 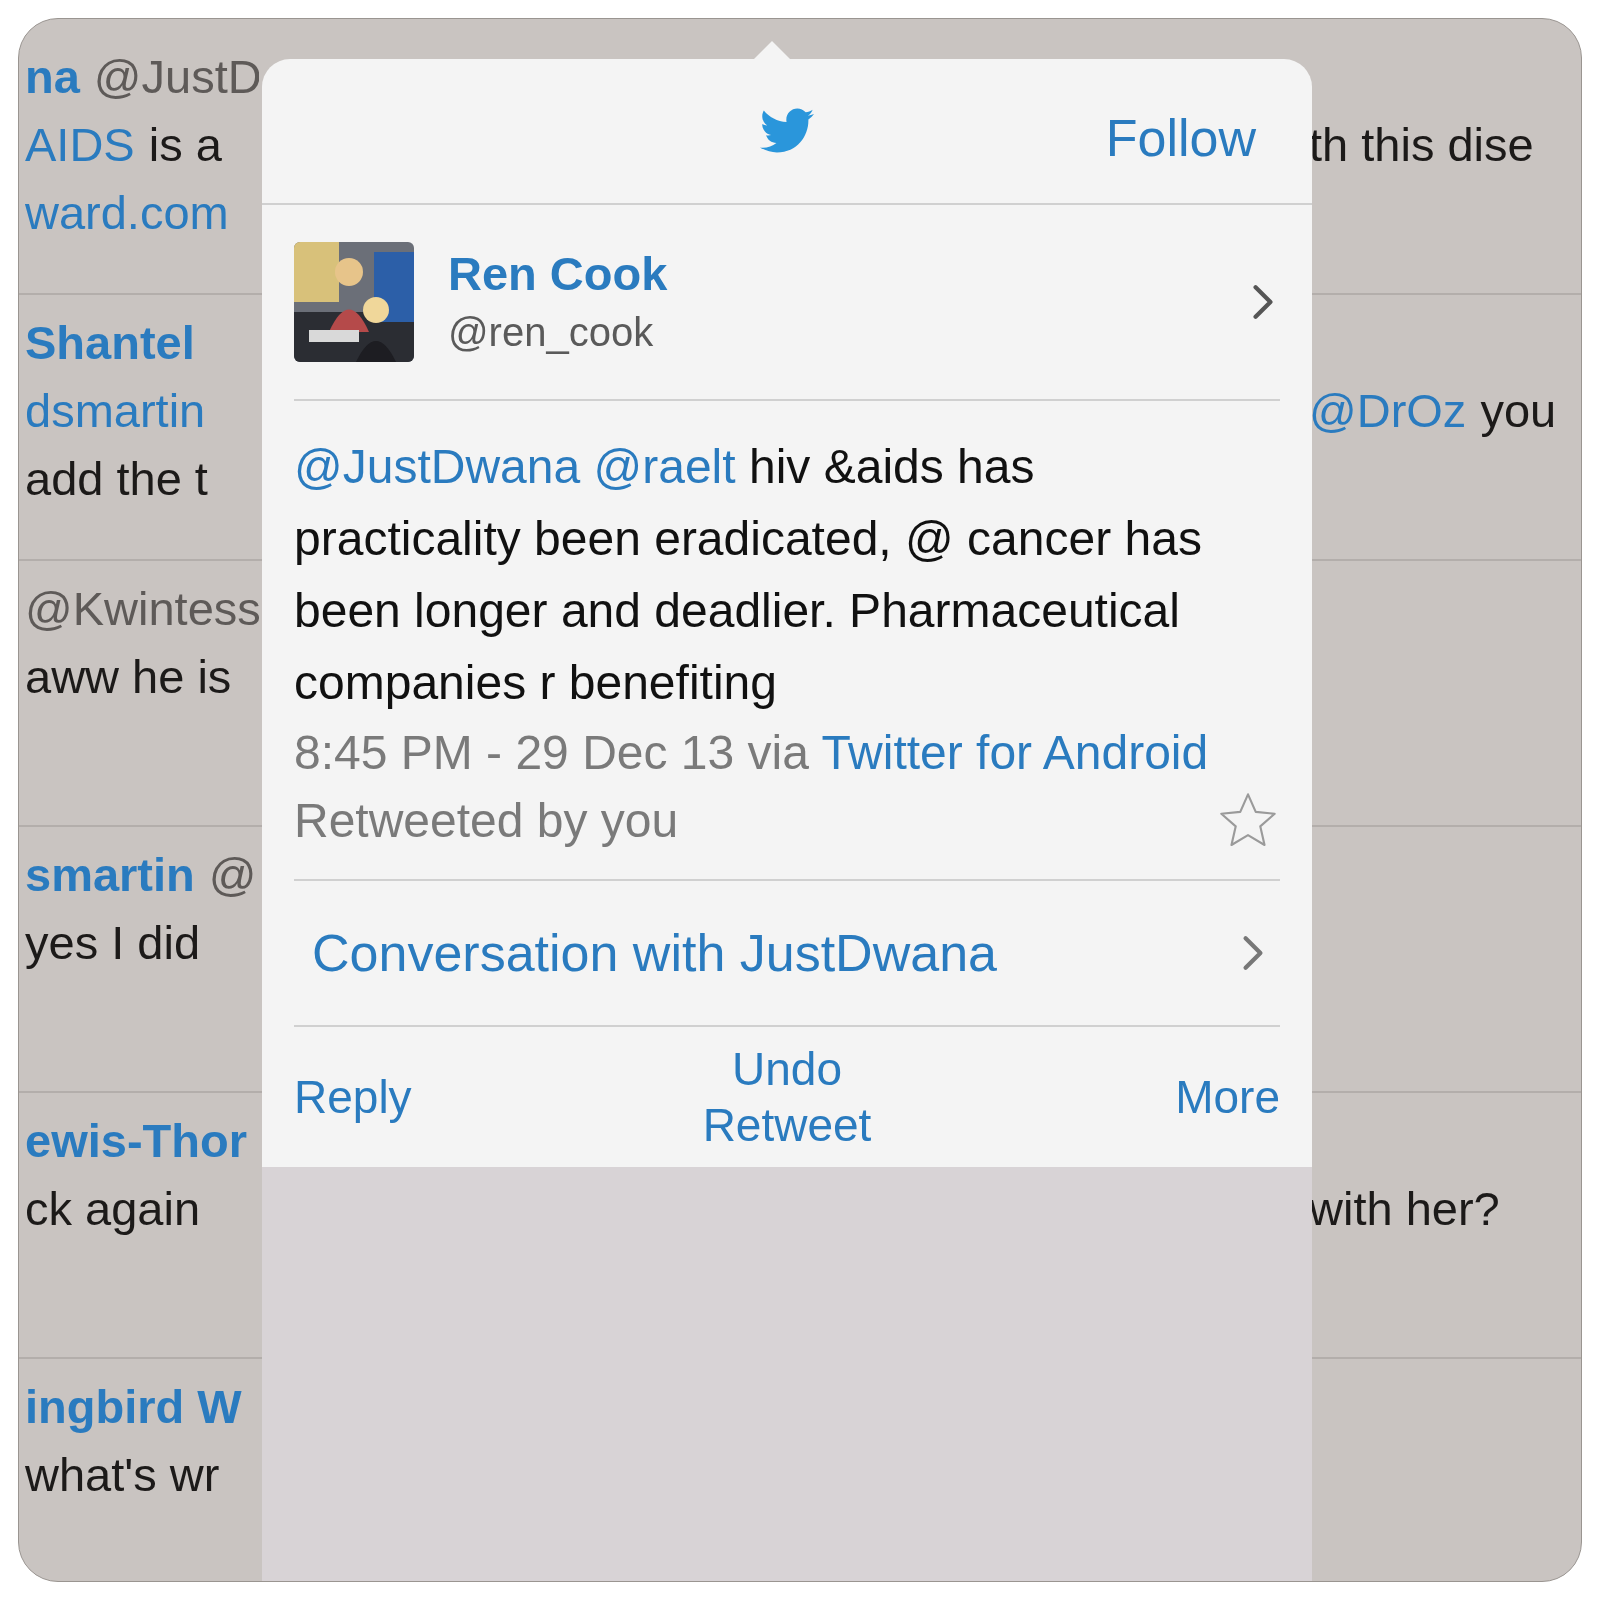 What do you see at coordinates (110, 875) in the screenshot?
I see `user-name: smartin` at bounding box center [110, 875].